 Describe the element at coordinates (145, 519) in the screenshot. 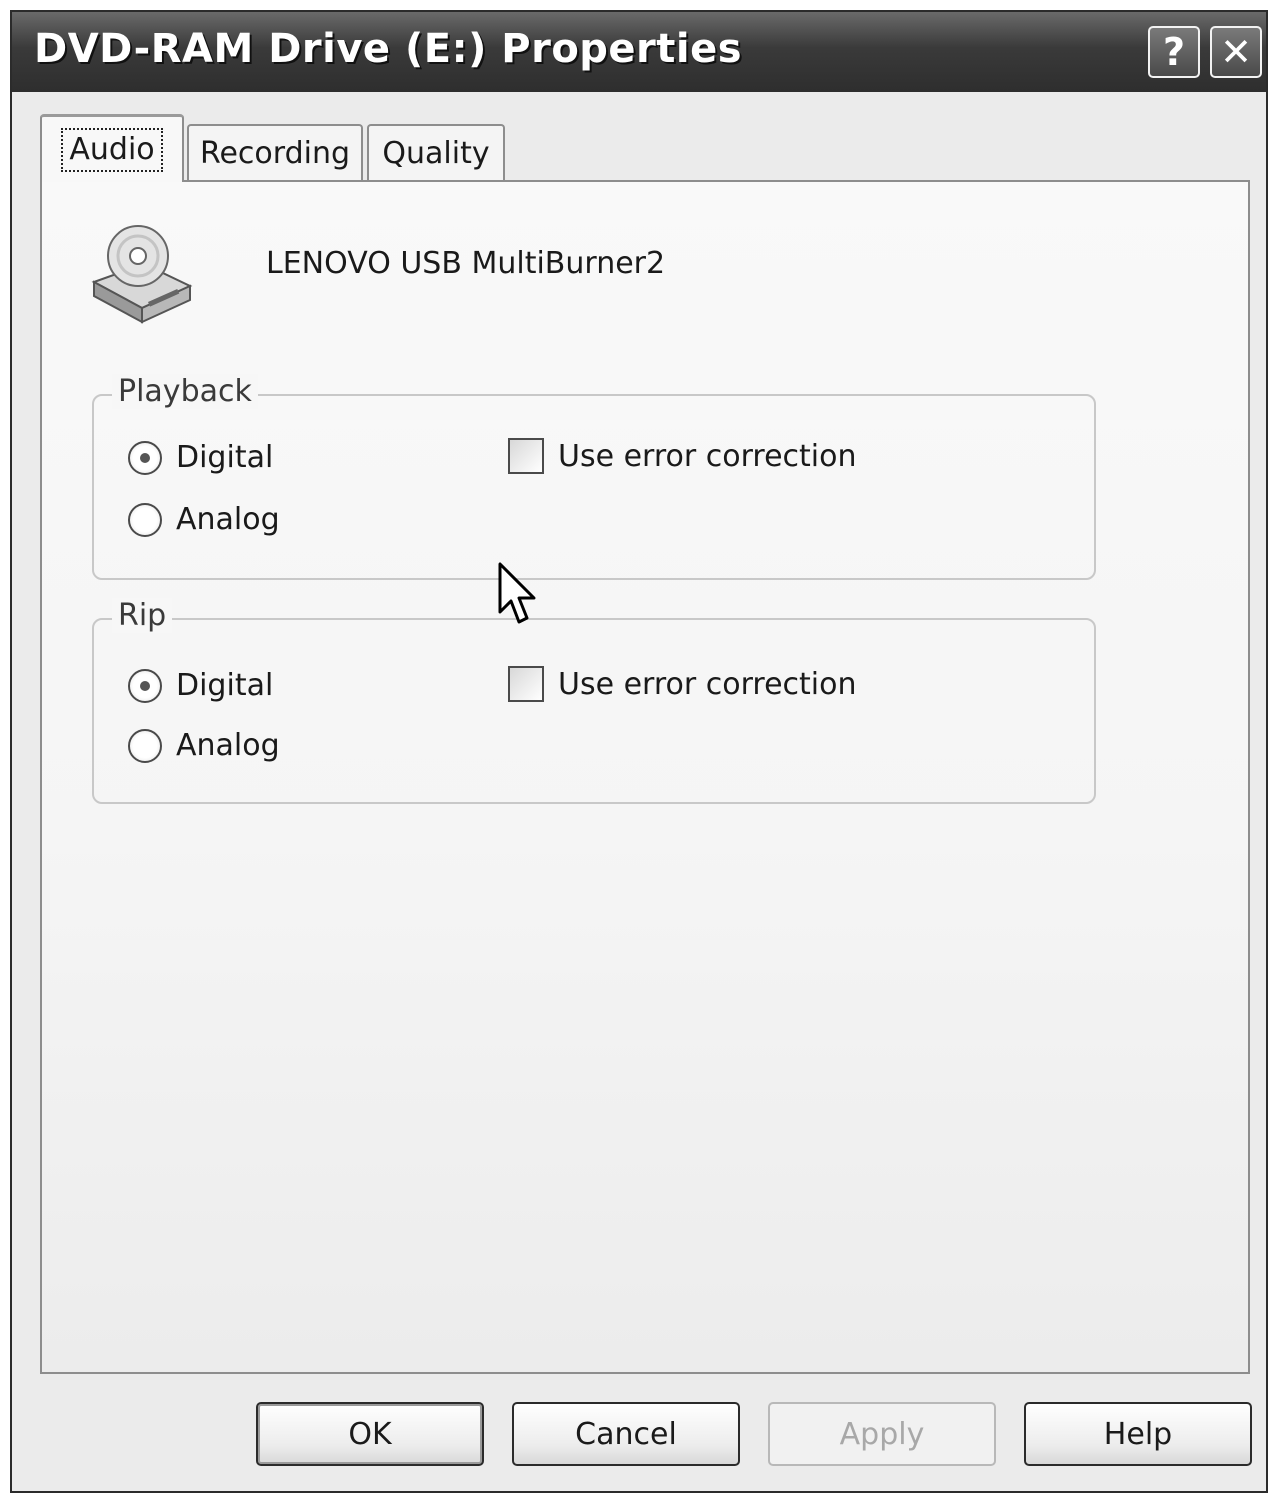

I see `playback-analog-radio` at that location.